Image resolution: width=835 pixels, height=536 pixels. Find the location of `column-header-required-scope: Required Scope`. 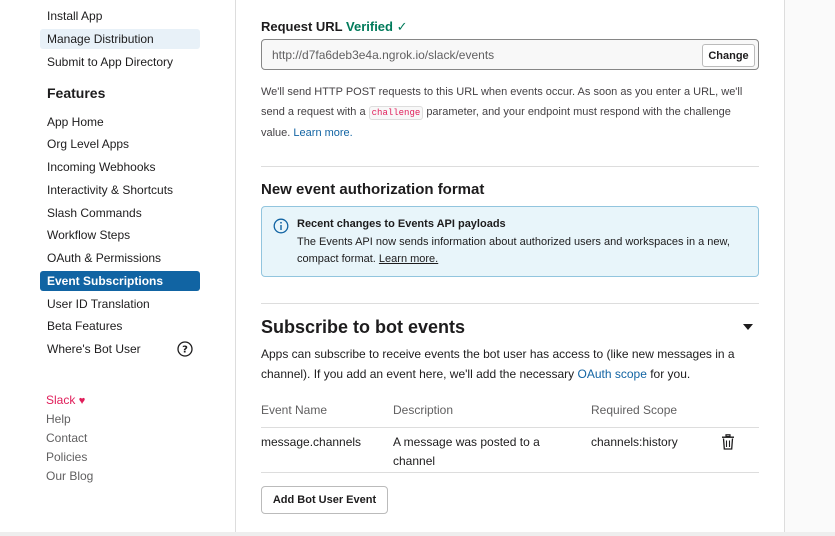

column-header-required-scope: Required Scope is located at coordinates (634, 410).